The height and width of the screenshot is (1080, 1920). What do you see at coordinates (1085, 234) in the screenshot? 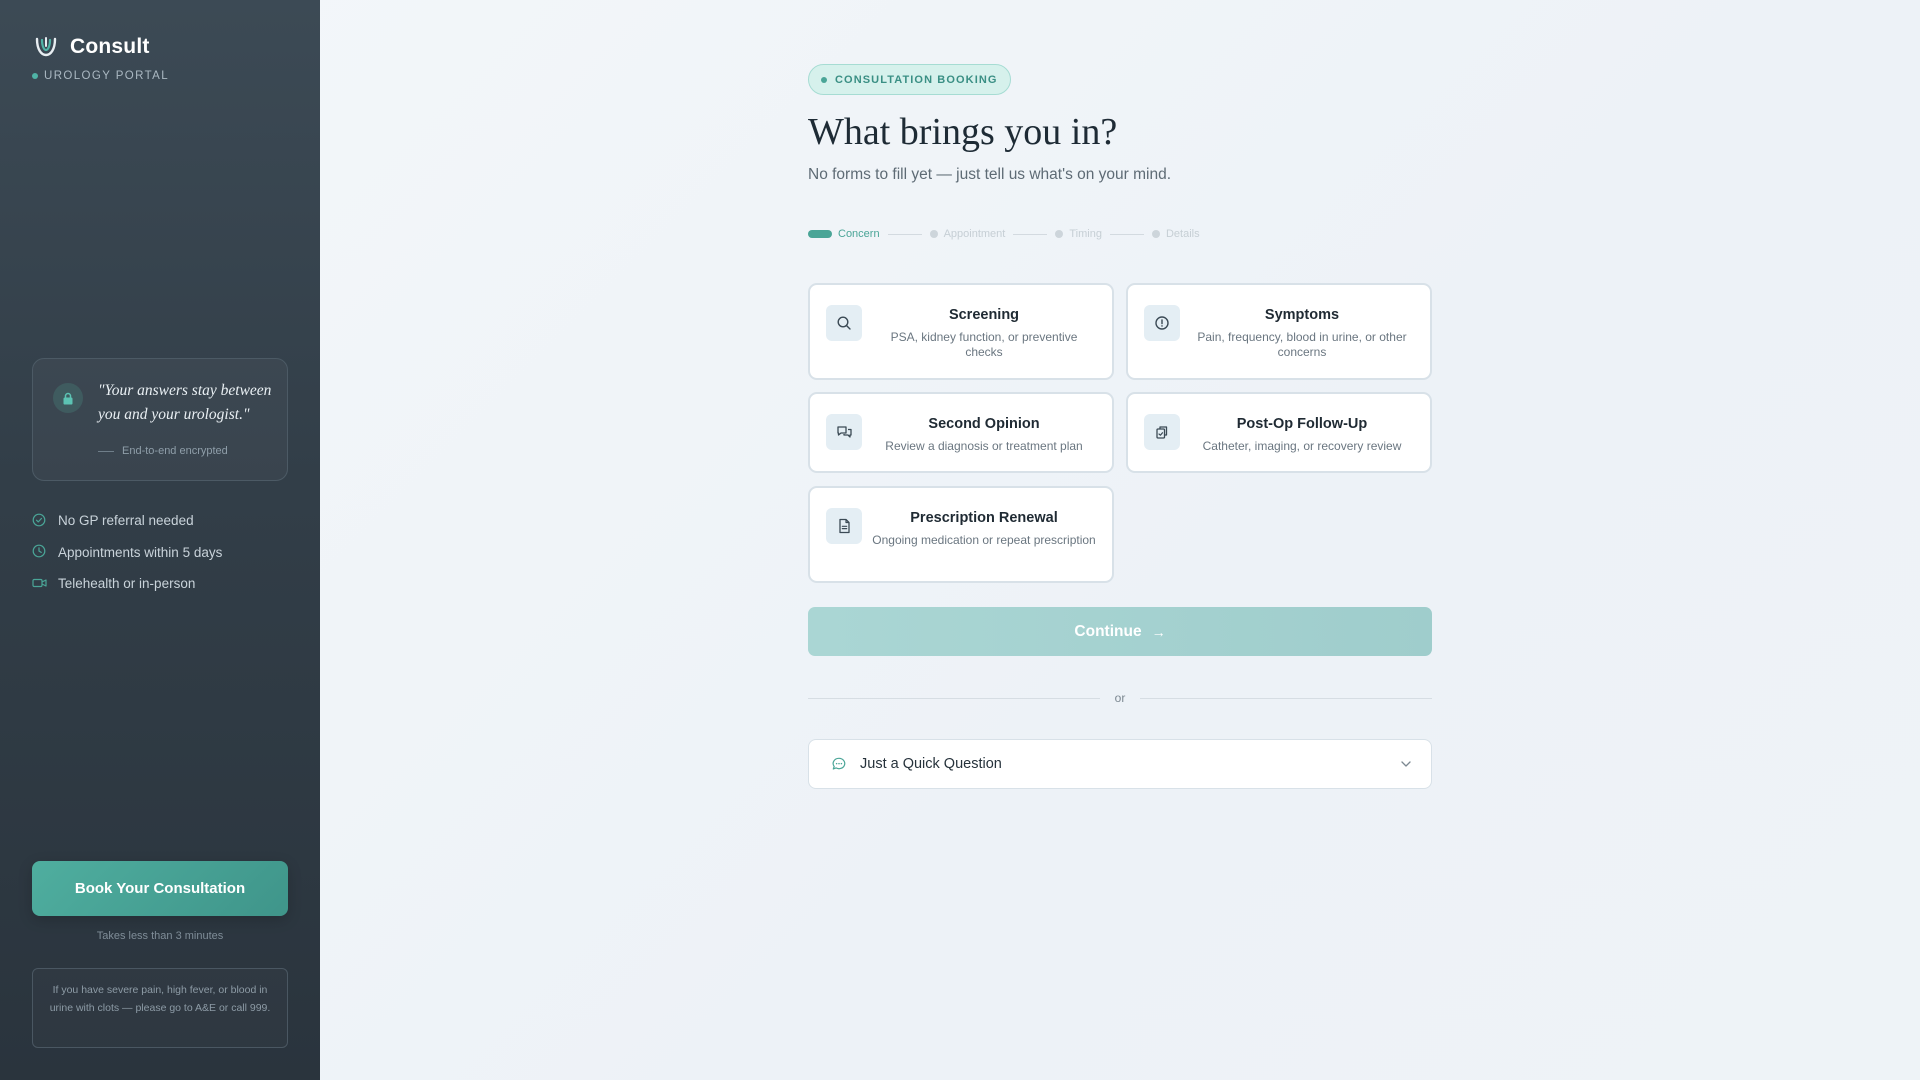
I see `step-label: Timing` at bounding box center [1085, 234].